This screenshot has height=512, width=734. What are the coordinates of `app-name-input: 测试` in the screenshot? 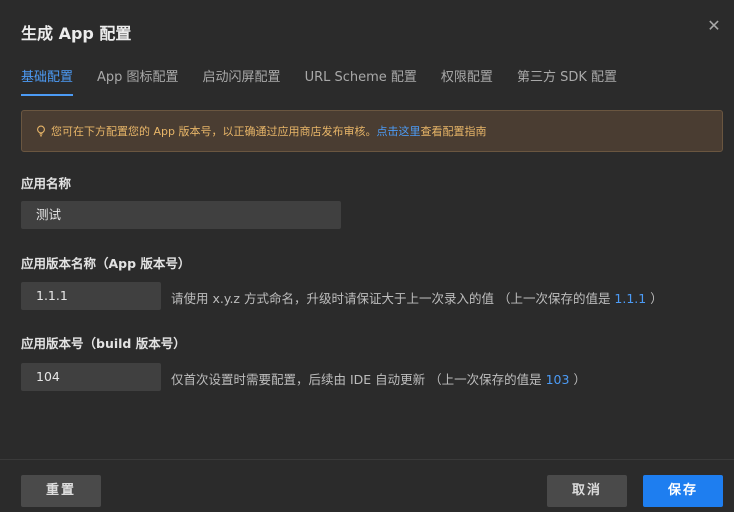 It's located at (181, 215).